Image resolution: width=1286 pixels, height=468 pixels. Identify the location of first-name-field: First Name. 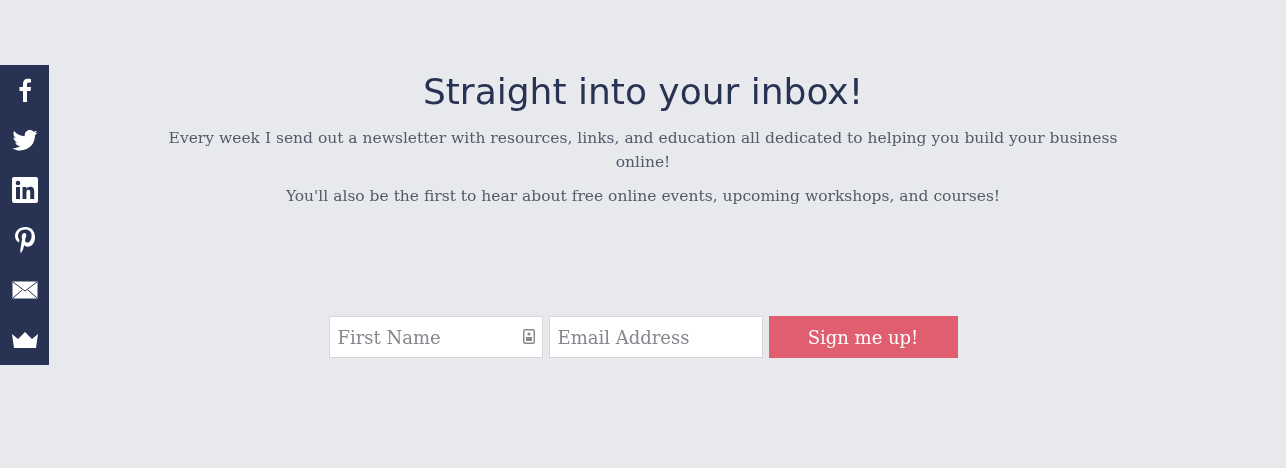
(435, 337).